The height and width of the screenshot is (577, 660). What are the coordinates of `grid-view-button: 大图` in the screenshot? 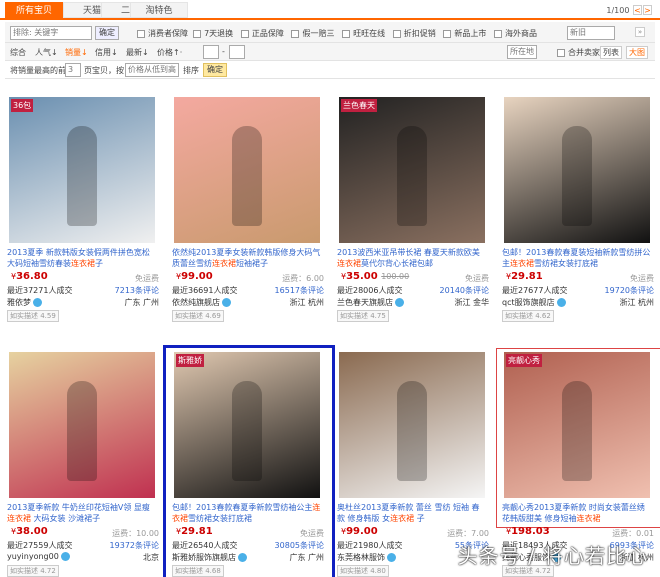 It's located at (637, 52).